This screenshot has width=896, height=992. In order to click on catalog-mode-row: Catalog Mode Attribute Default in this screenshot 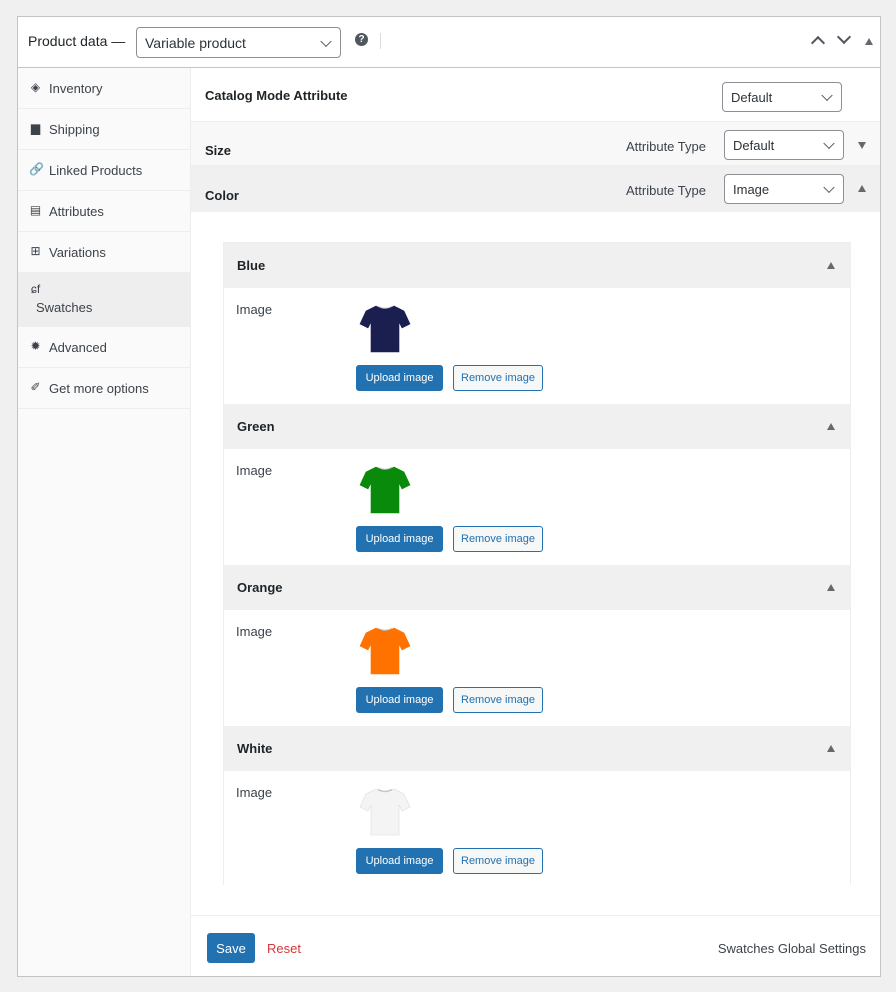, I will do `click(535, 95)`.